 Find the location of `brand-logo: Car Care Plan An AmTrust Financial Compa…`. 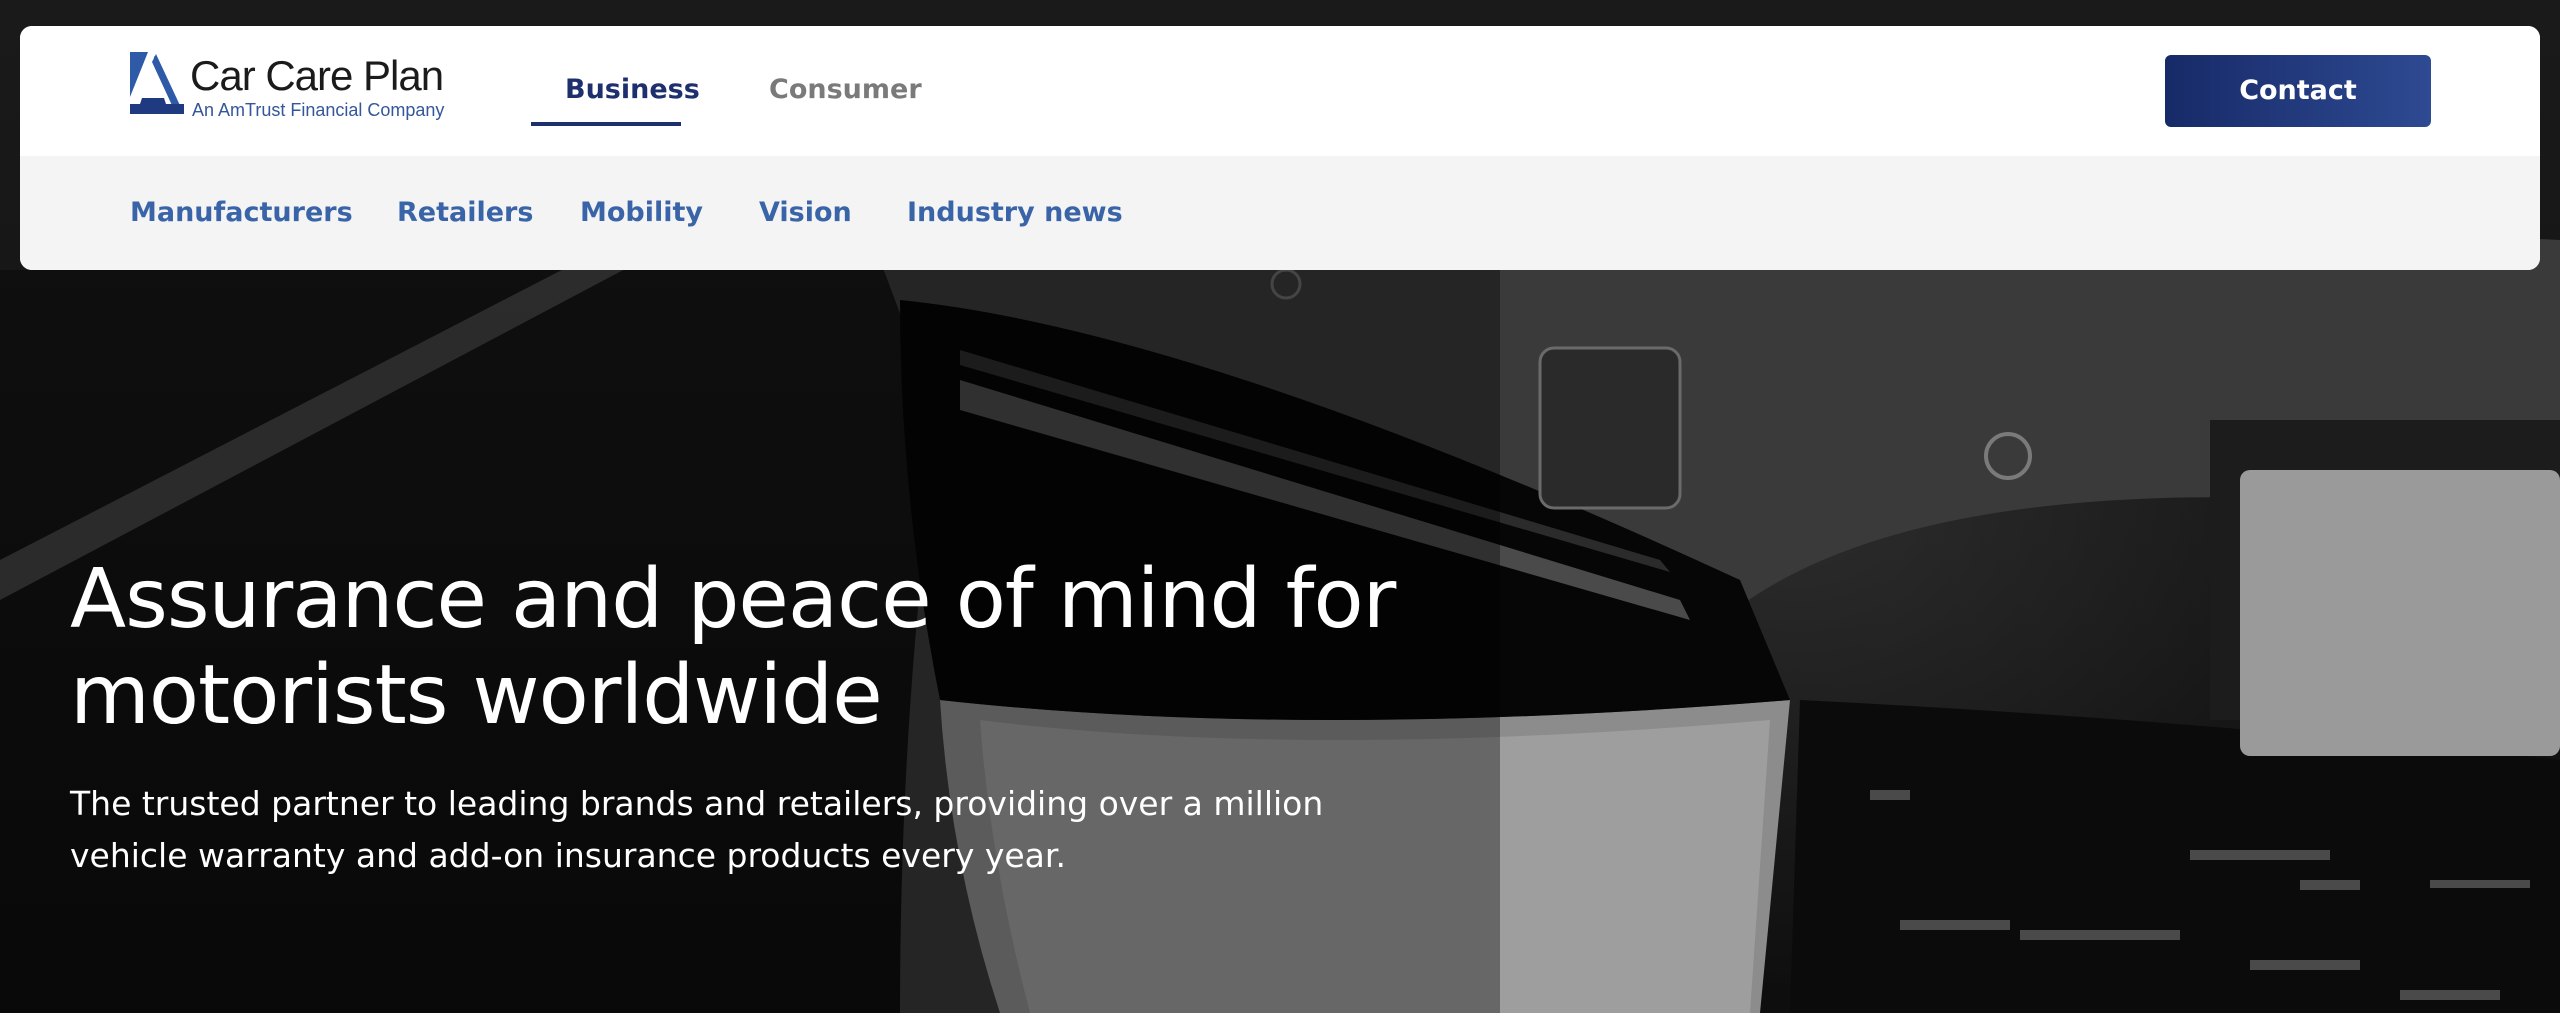

brand-logo: Car Care Plan An AmTrust Financial Compa… is located at coordinates (305, 87).